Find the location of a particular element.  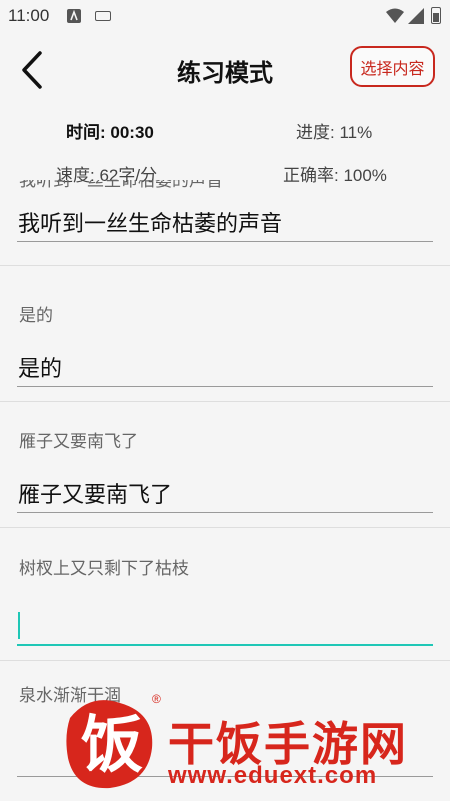

status-bar: 11:00 is located at coordinates (225, 16).